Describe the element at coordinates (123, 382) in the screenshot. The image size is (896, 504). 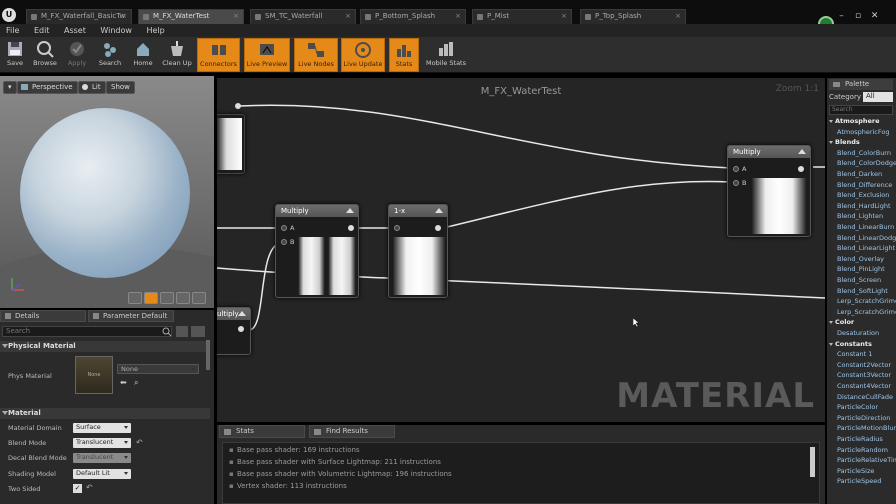
I see `use-selected-arrow-icon: ⬅` at that location.